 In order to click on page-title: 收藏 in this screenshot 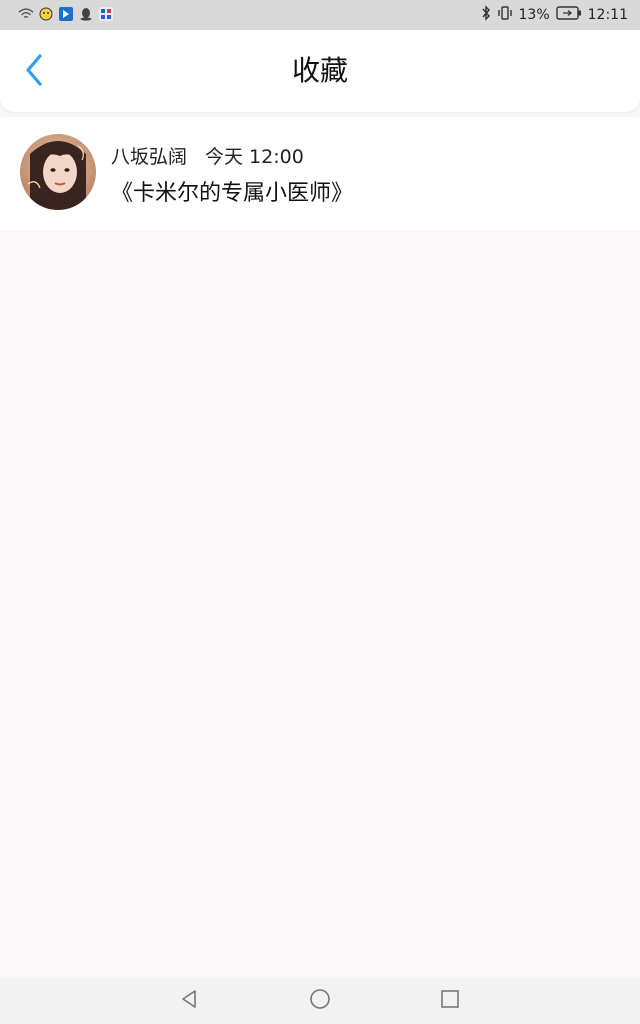, I will do `click(319, 70)`.